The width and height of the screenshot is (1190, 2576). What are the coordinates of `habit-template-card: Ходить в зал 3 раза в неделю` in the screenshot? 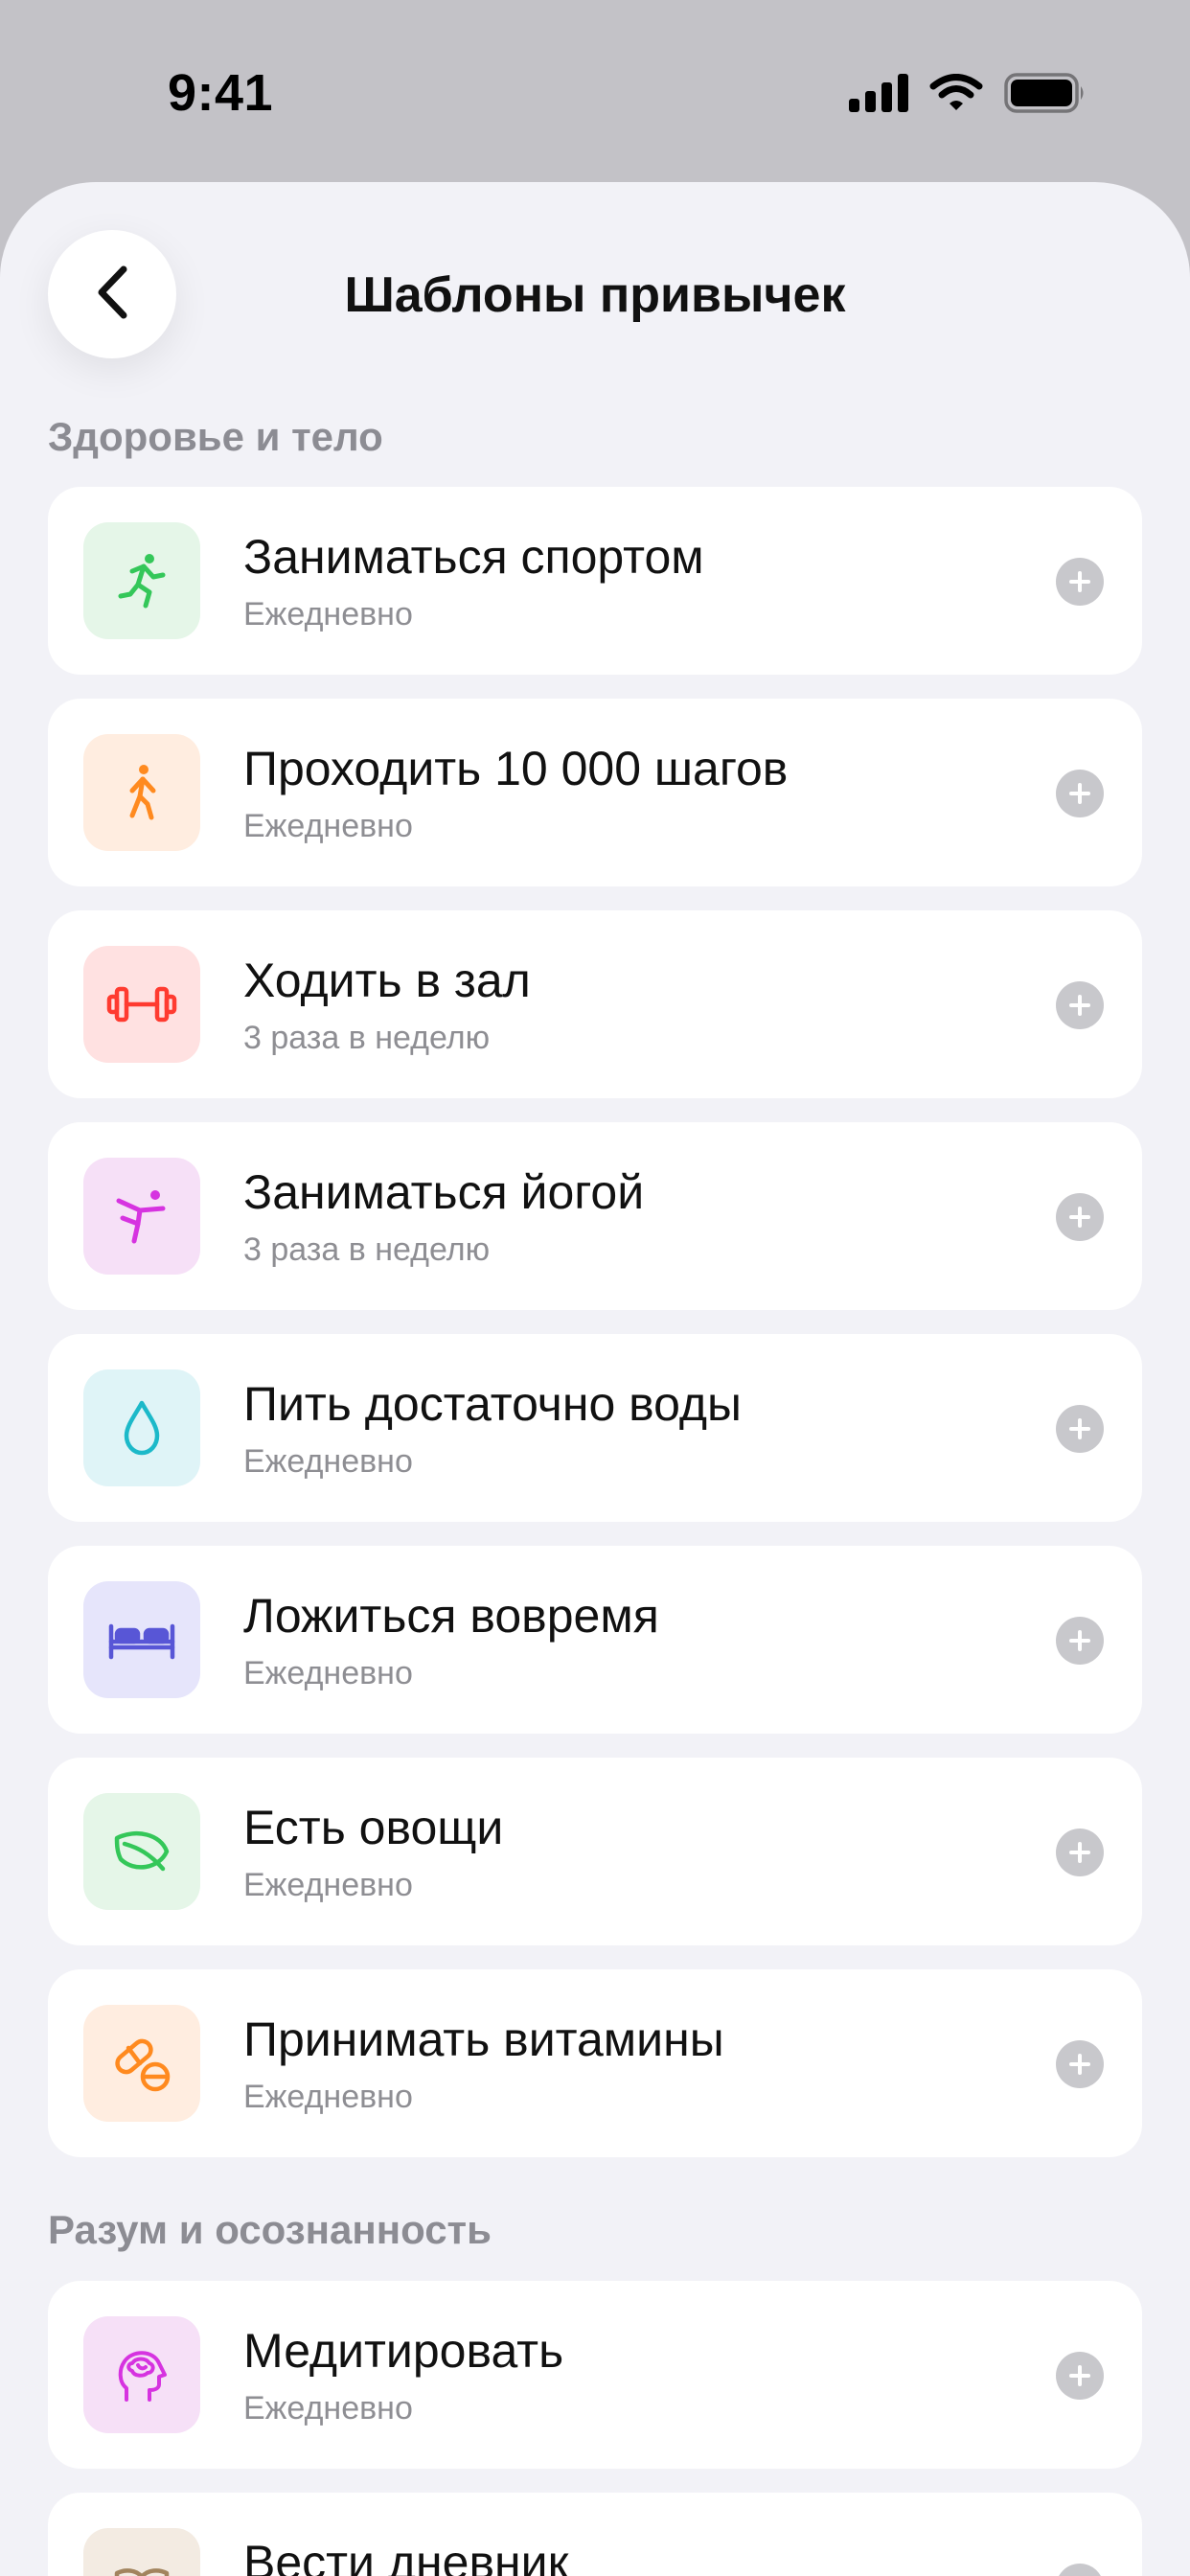 It's located at (595, 1004).